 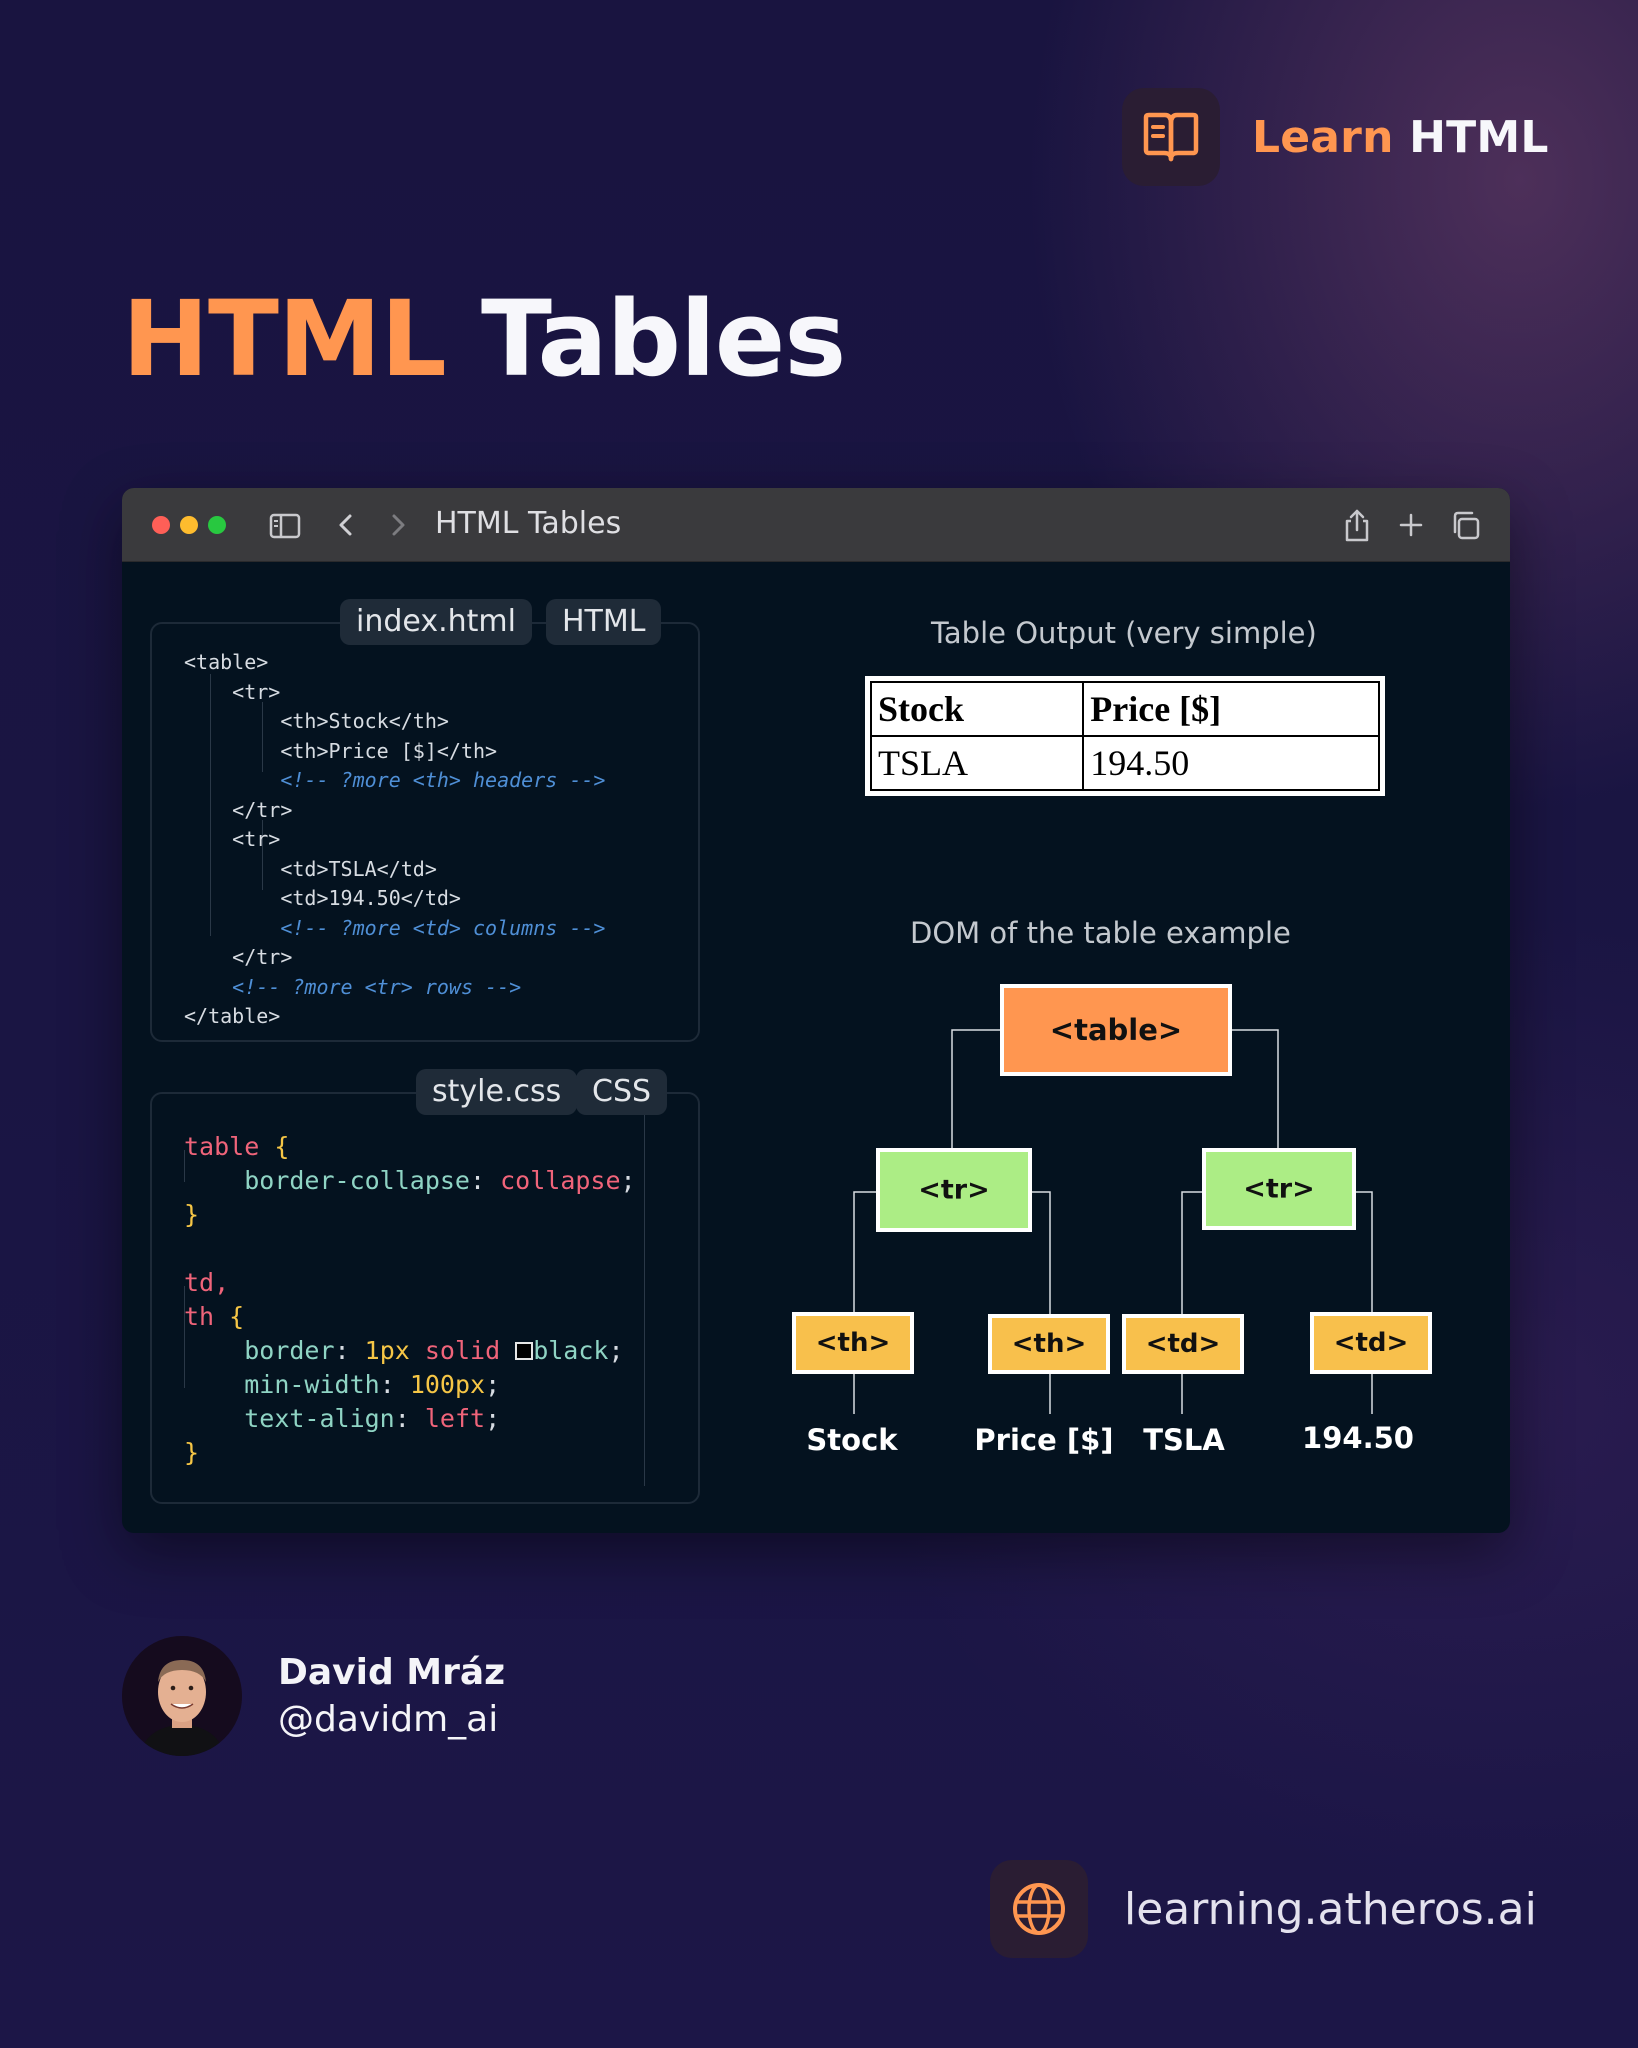 What do you see at coordinates (852, 1440) in the screenshot?
I see `dom-leaf-text: Stock` at bounding box center [852, 1440].